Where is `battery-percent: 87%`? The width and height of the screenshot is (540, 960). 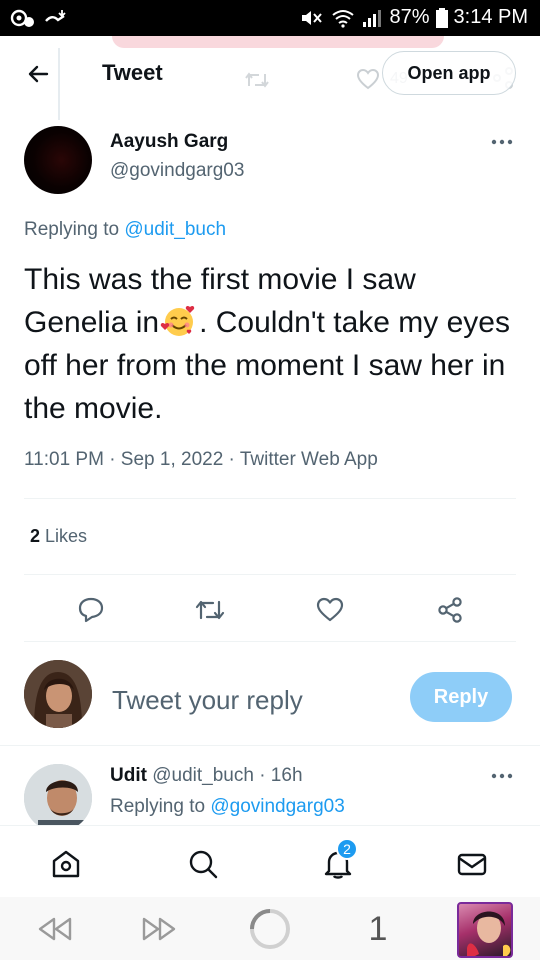
battery-percent: 87% is located at coordinates (409, 17).